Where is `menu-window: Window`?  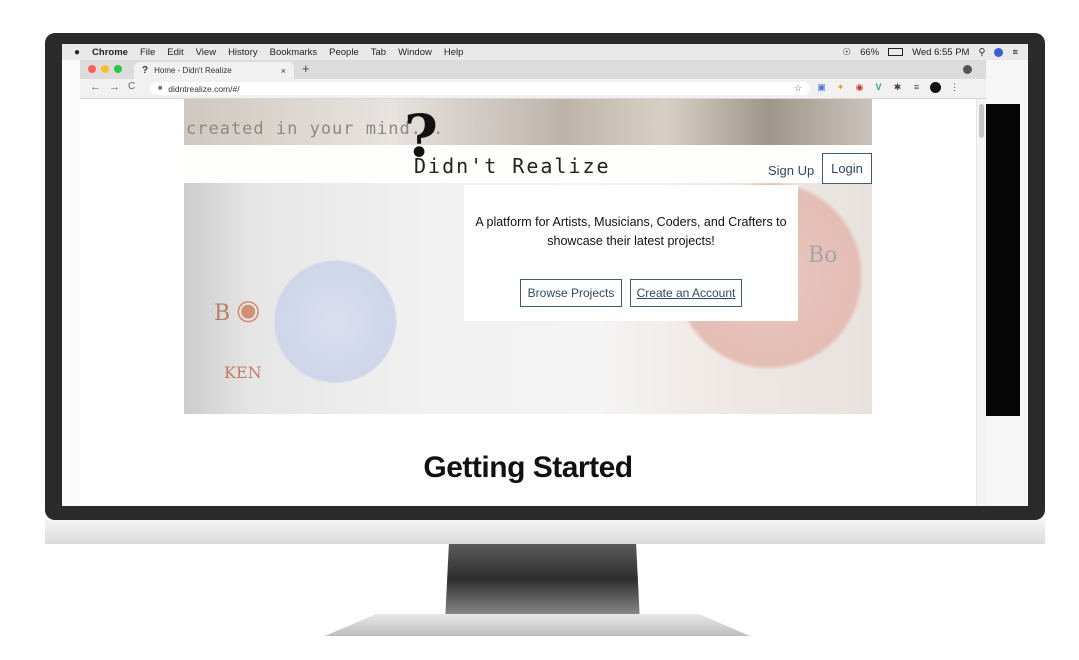
menu-window: Window is located at coordinates (415, 52).